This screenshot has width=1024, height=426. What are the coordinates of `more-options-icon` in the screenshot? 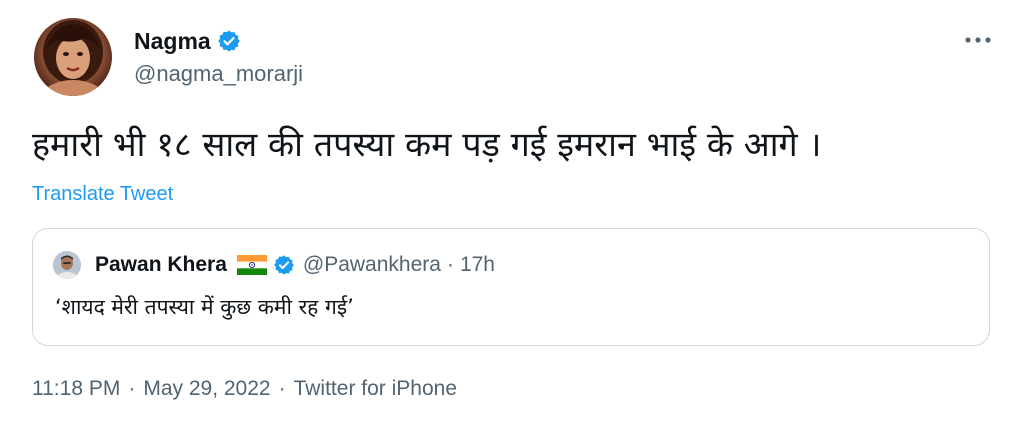 It's located at (978, 40).